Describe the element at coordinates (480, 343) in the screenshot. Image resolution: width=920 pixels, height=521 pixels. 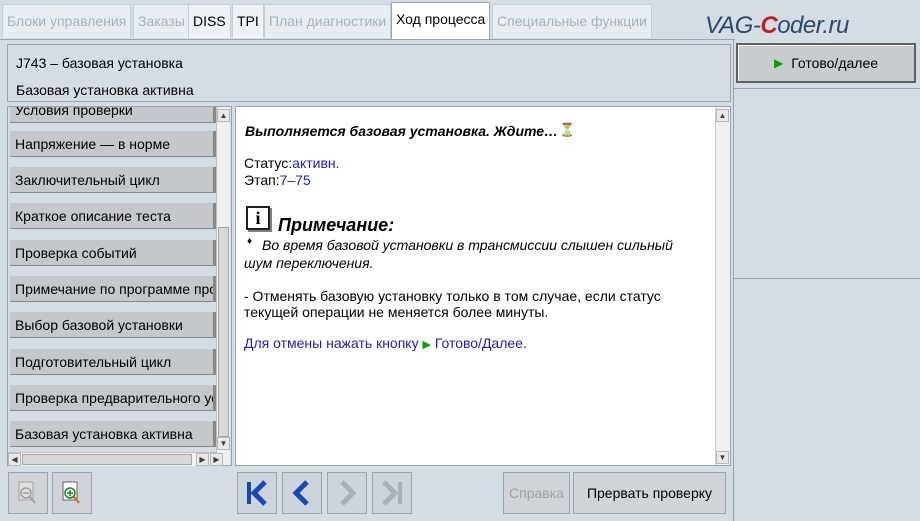
I see `cancel-hint-button-ref: Готово/Далее.` at that location.